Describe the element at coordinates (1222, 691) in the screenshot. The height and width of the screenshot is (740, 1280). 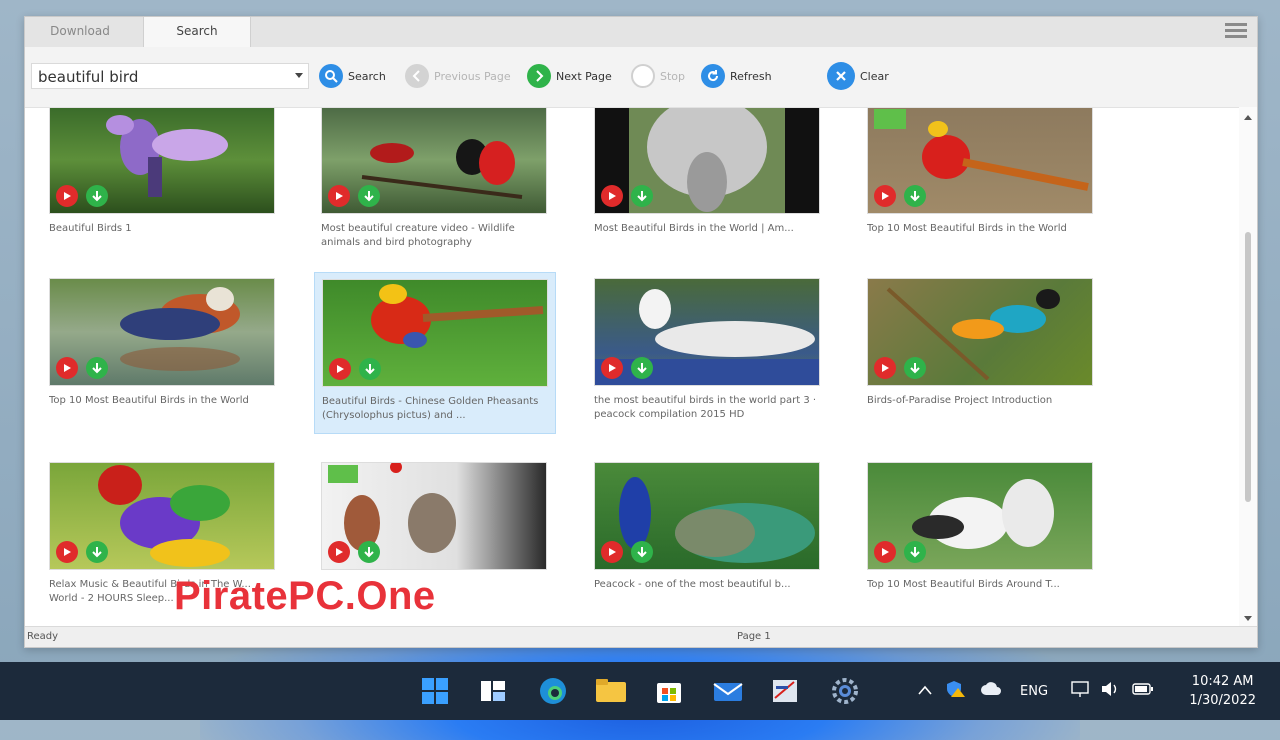
I see `clock: 10:42 AM 1/30/2022` at that location.